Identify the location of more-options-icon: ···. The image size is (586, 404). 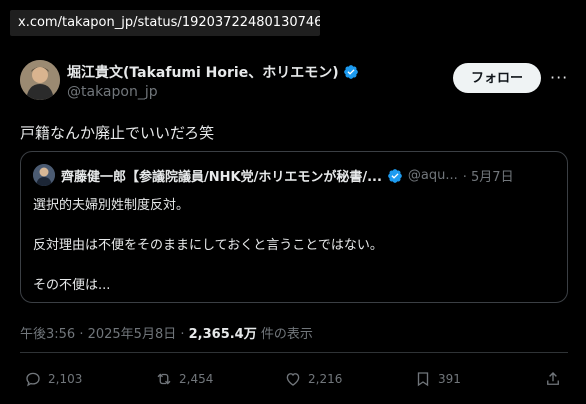
(559, 78).